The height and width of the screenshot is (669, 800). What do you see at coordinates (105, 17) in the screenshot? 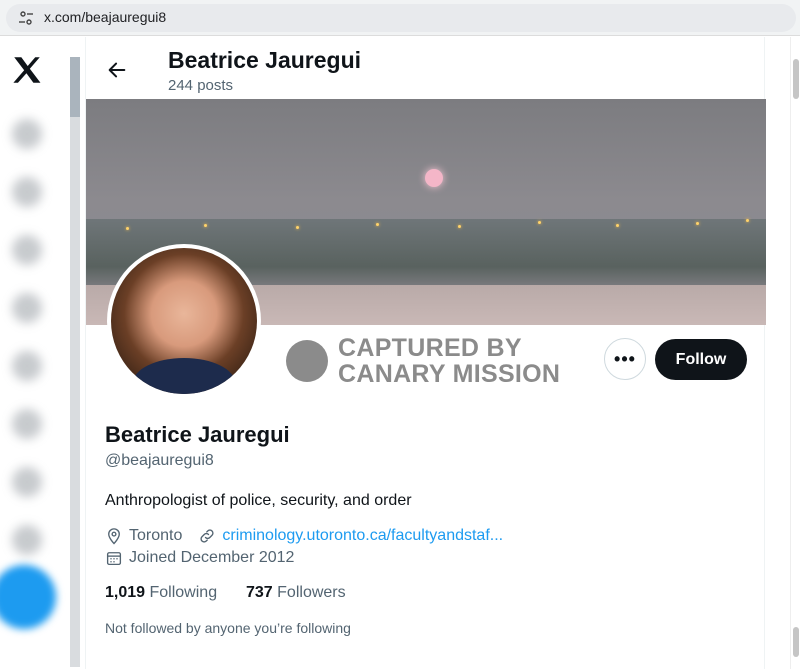
I see `url-text: x.com/beajauregui8` at bounding box center [105, 17].